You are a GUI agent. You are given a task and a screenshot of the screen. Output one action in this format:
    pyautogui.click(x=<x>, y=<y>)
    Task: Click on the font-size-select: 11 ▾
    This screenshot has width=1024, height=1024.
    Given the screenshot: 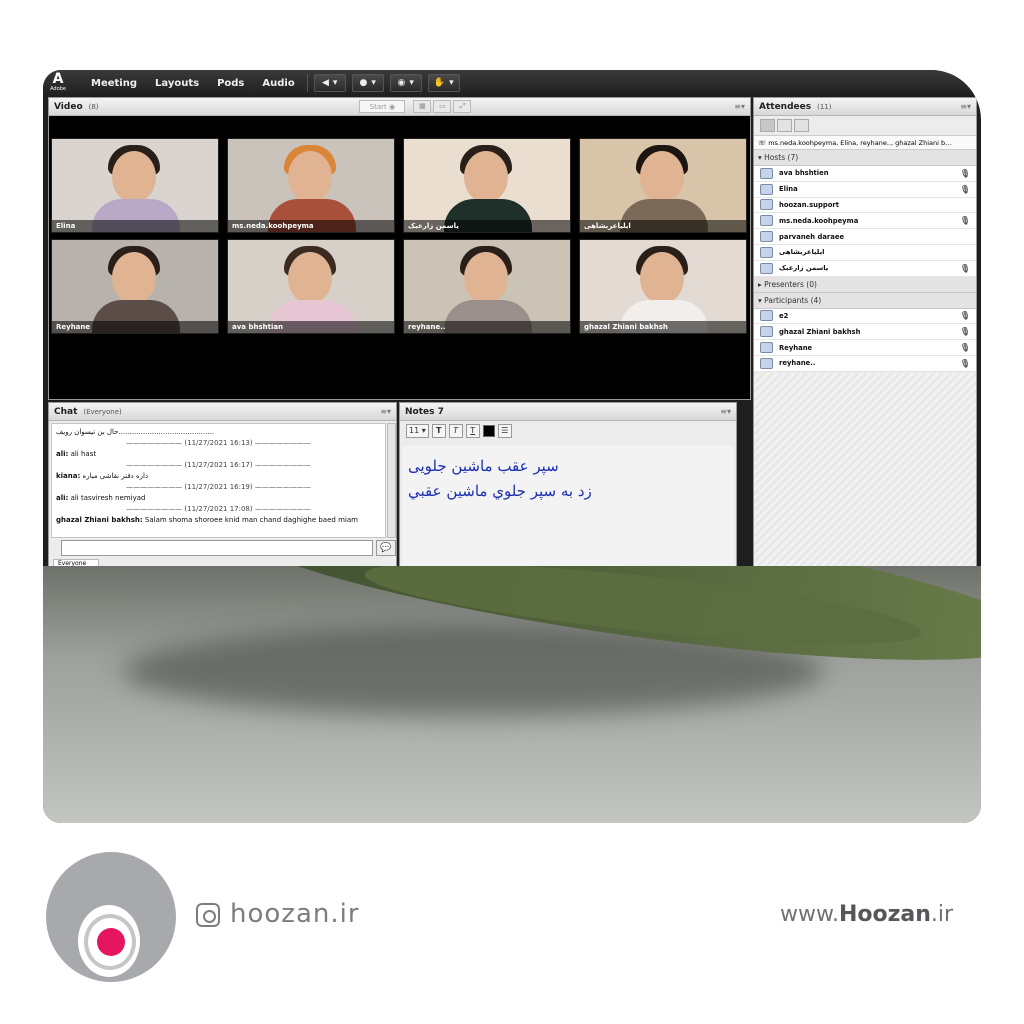 What is the action you would take?
    pyautogui.click(x=417, y=431)
    